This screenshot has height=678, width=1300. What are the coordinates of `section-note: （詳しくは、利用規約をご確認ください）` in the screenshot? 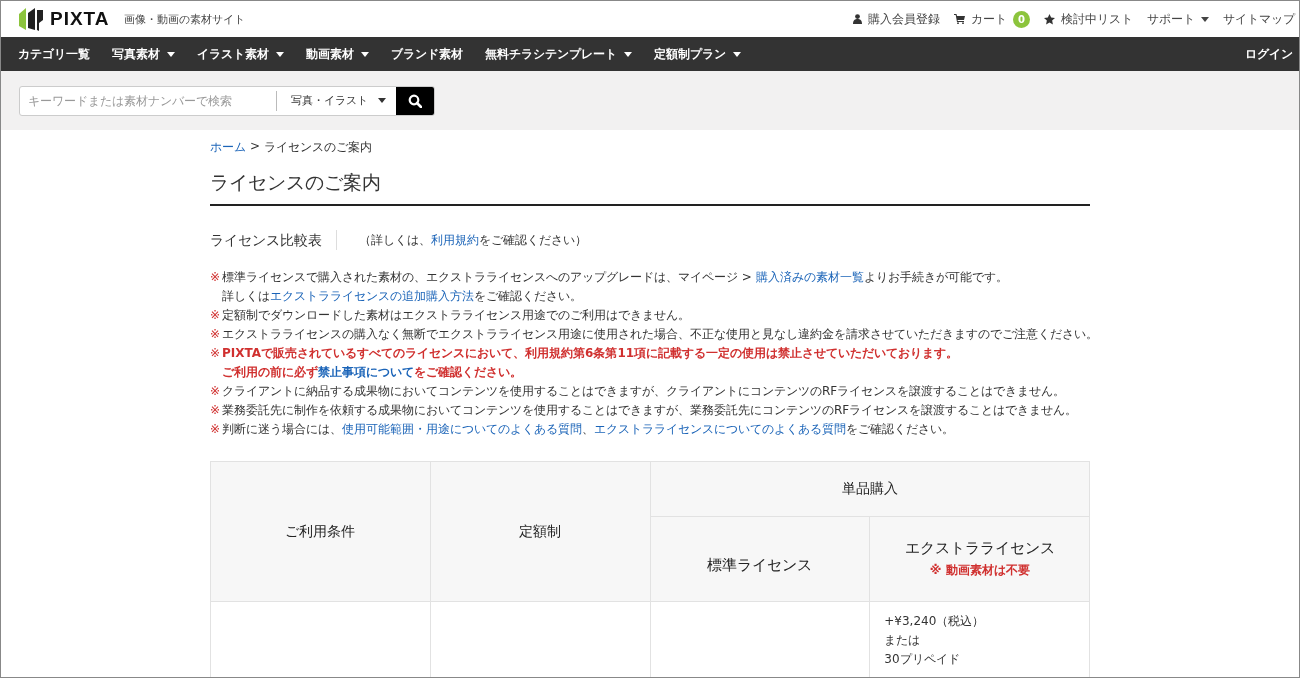 It's located at (473, 240).